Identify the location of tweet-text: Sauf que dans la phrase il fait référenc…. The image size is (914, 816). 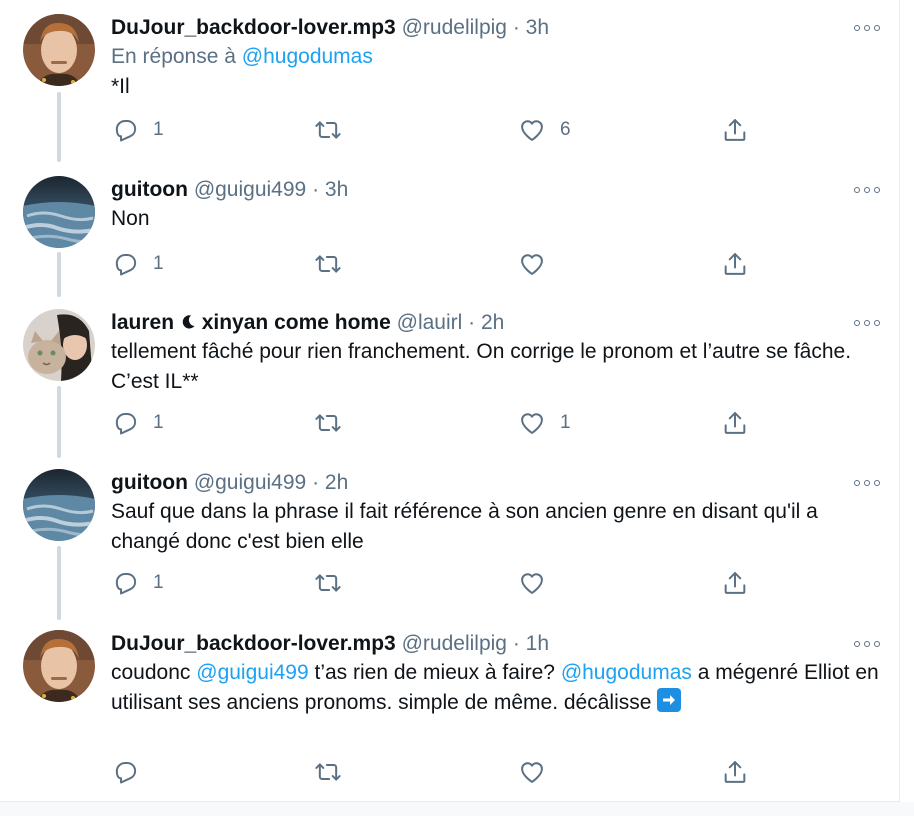
(467, 526).